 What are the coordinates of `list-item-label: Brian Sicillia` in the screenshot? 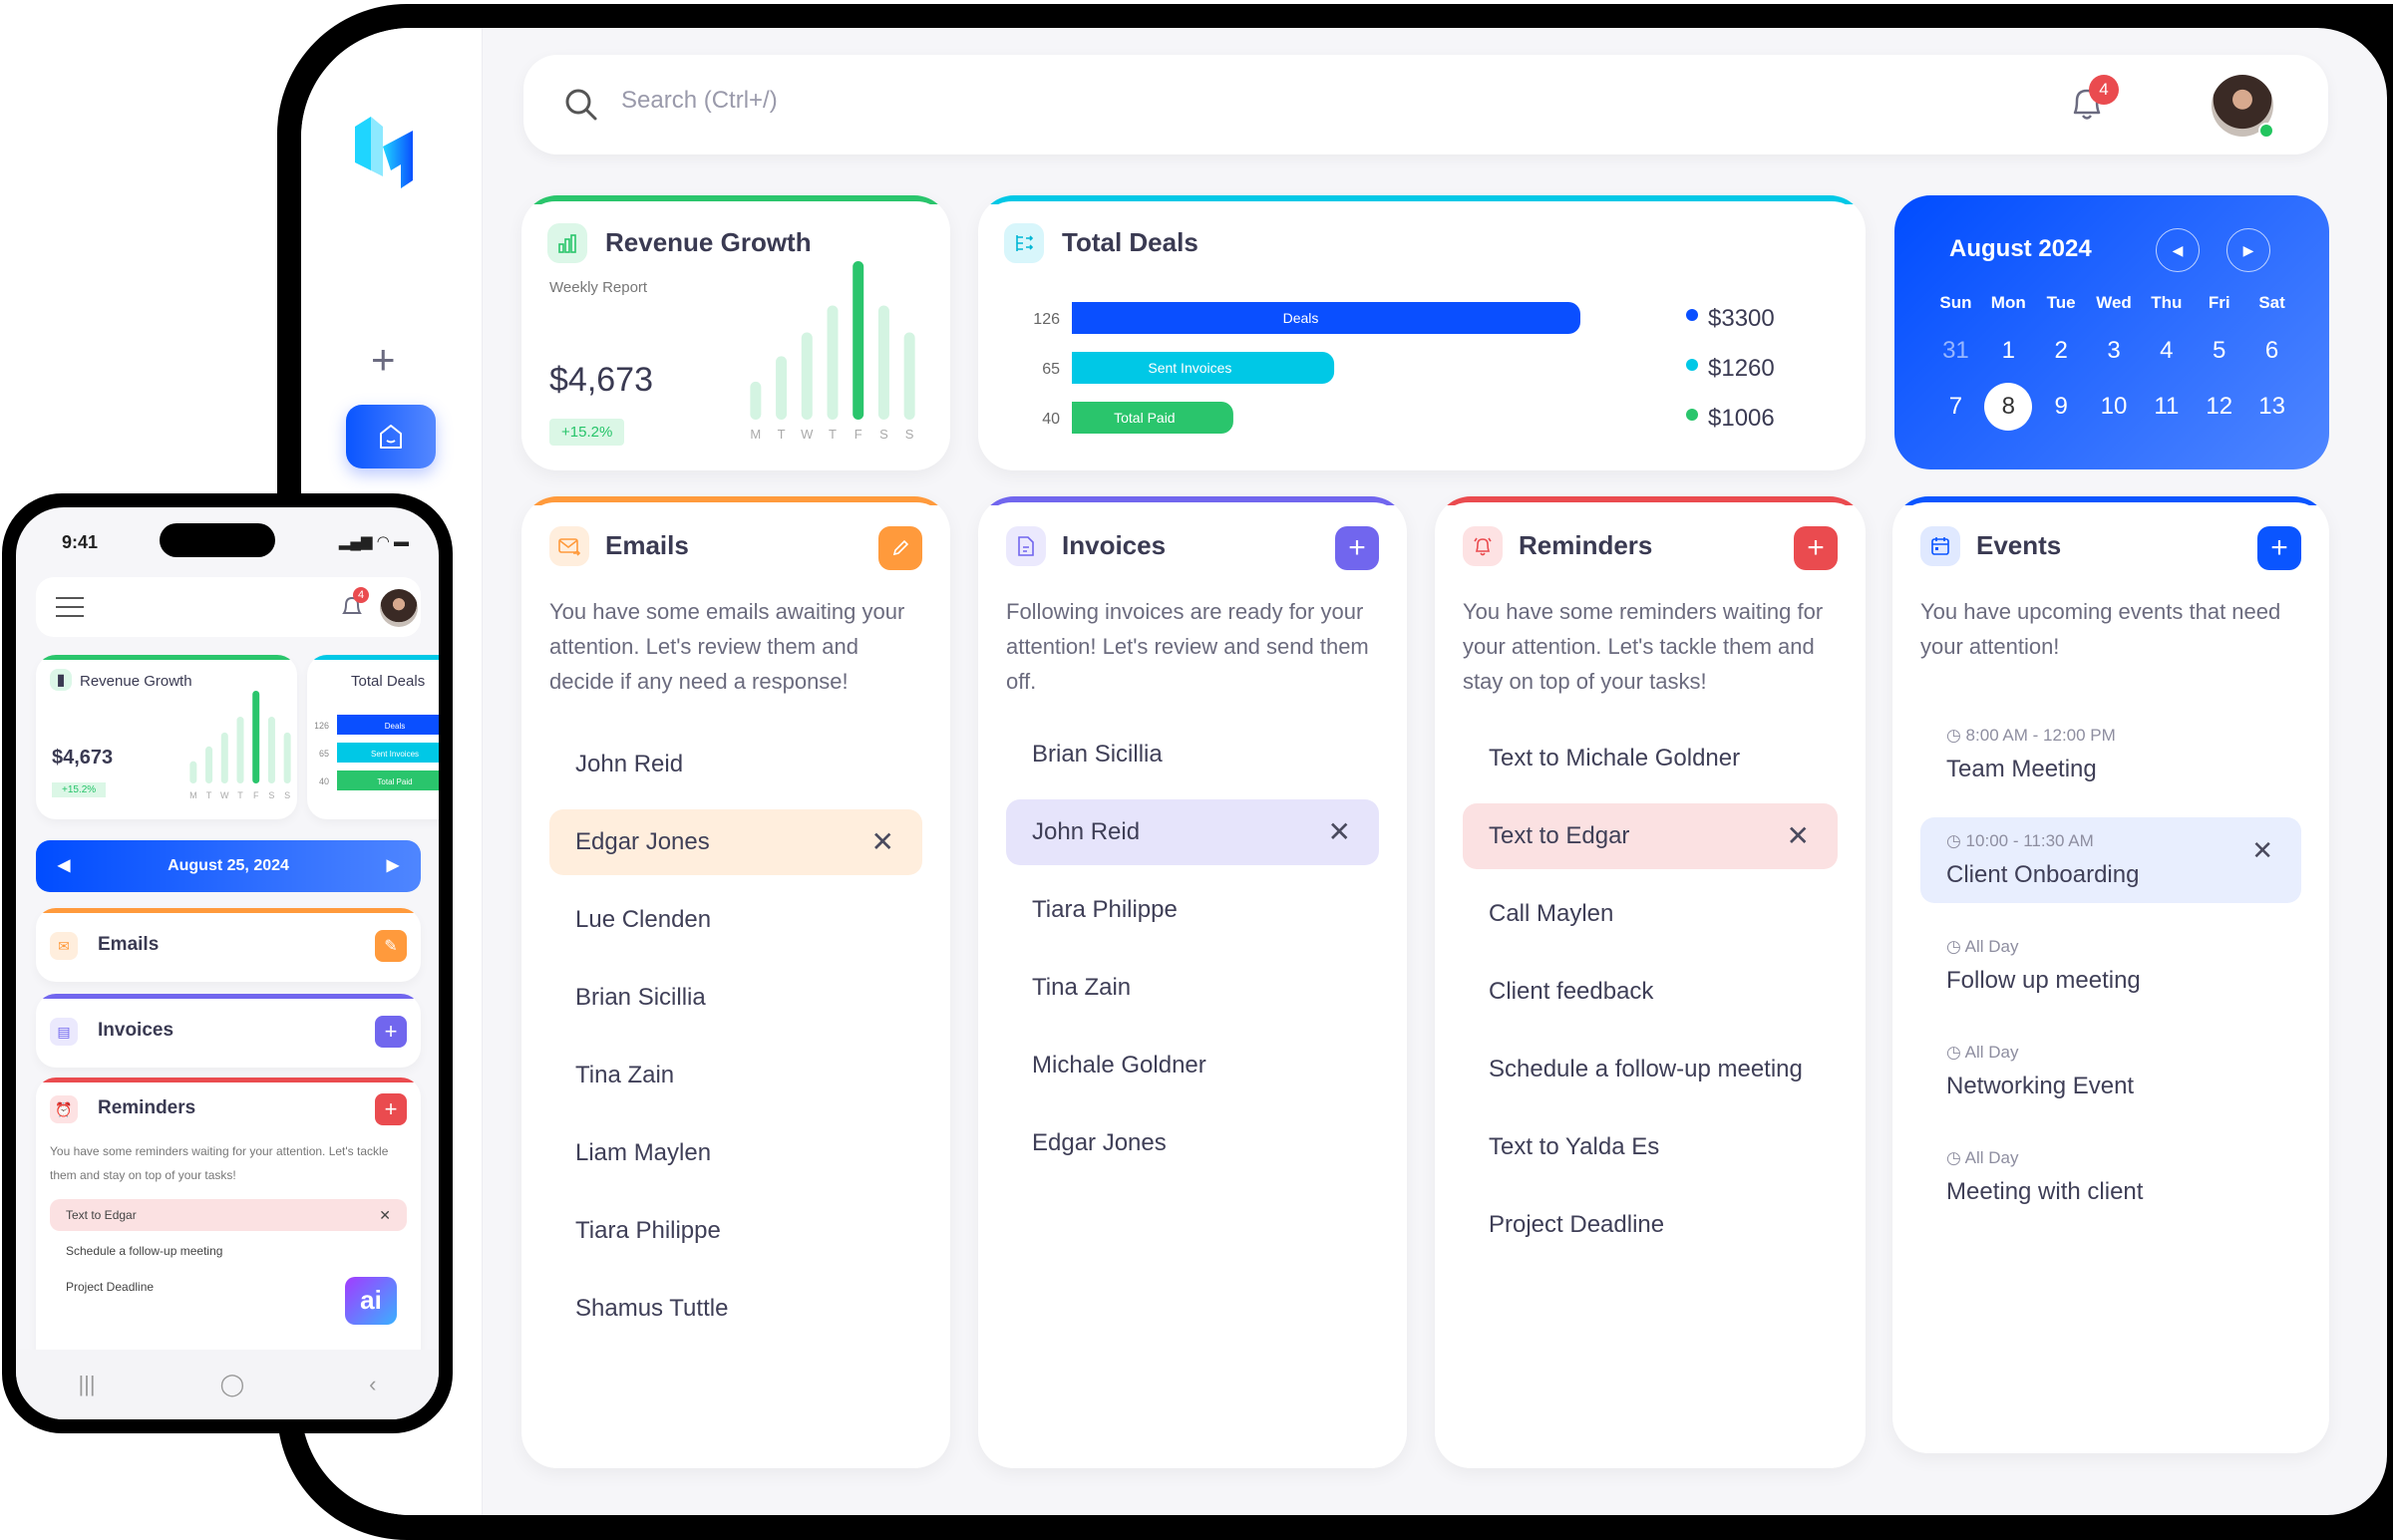 It's located at (1097, 755).